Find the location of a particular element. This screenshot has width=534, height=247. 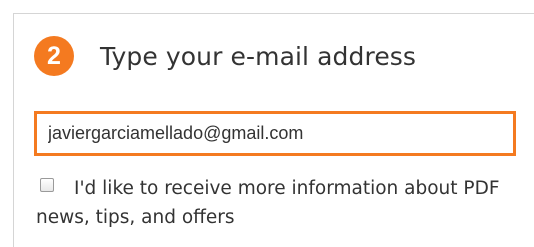

step-title: Type your e-mail address is located at coordinates (258, 56).